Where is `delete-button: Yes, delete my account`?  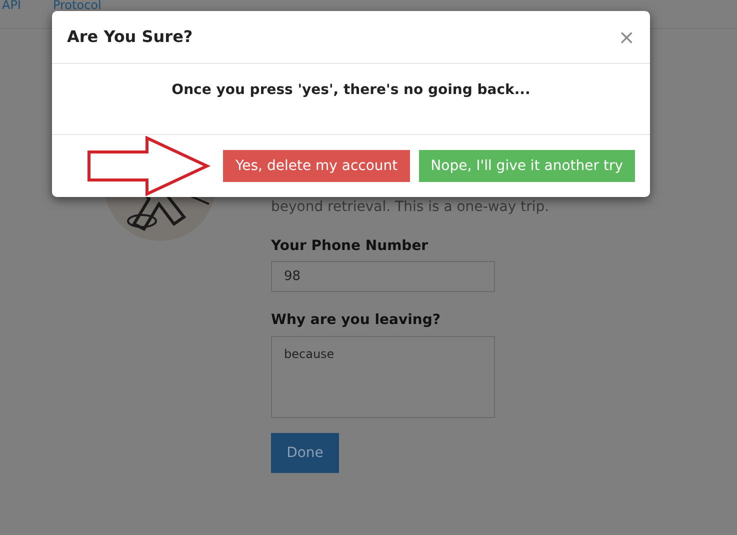 delete-button: Yes, delete my account is located at coordinates (316, 166).